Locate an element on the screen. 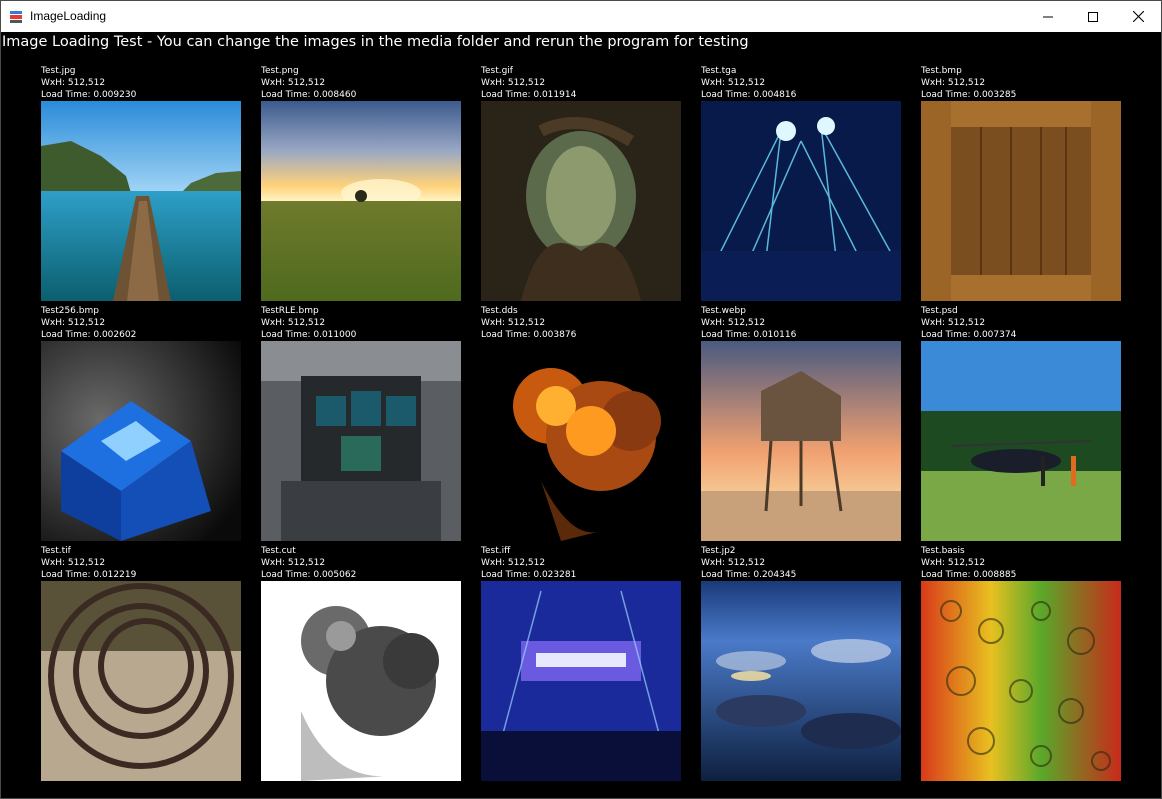 The image size is (1162, 799). maximize-icon is located at coordinates (1093, 16).